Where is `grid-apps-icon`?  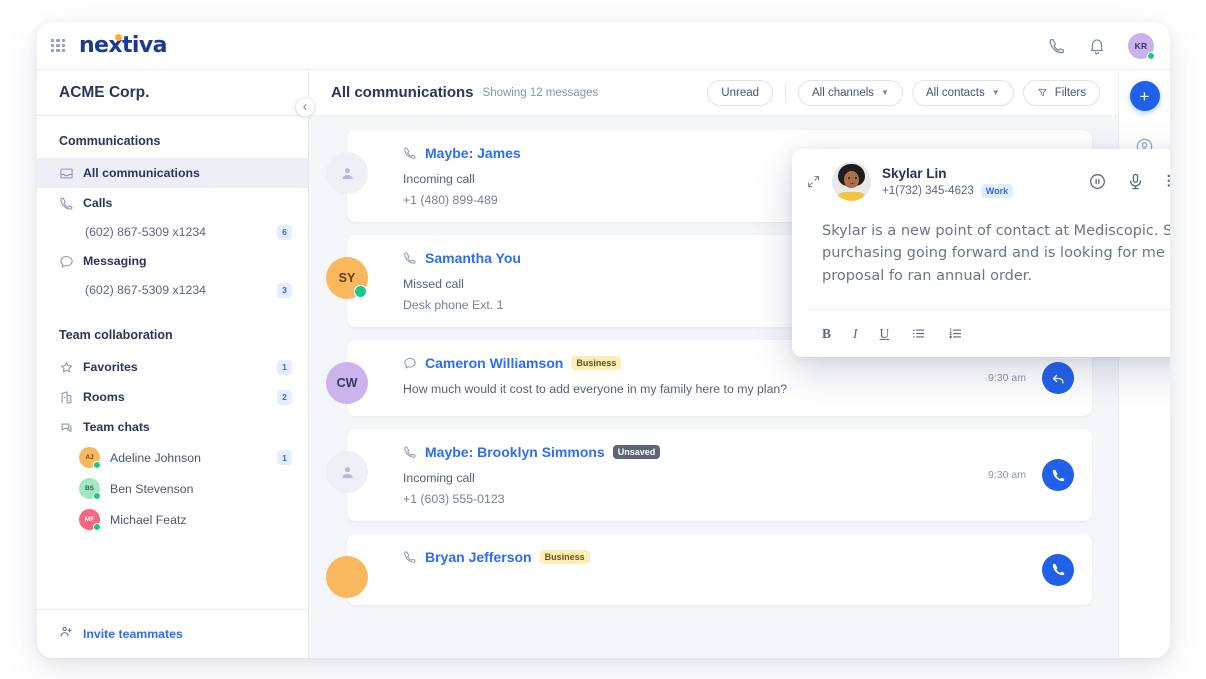 grid-apps-icon is located at coordinates (58, 45).